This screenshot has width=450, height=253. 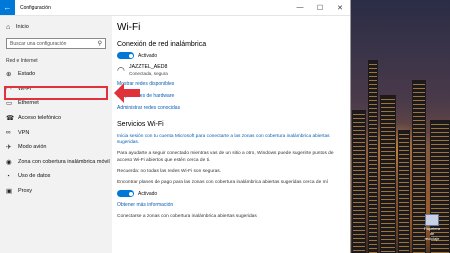 What do you see at coordinates (129, 27) in the screenshot?
I see `page-title: Wi-Fi` at bounding box center [129, 27].